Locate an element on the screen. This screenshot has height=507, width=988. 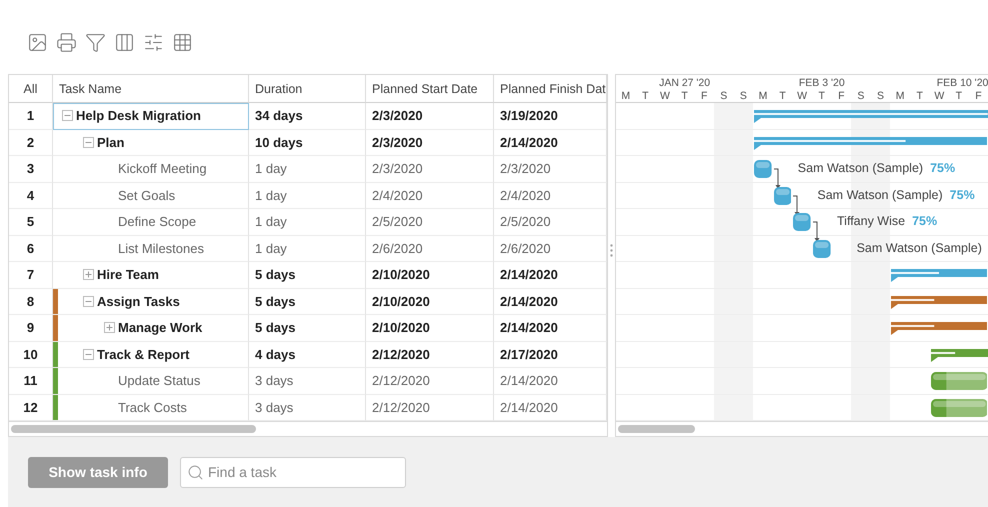
column-header: Planned Finish Dat is located at coordinates (550, 89).